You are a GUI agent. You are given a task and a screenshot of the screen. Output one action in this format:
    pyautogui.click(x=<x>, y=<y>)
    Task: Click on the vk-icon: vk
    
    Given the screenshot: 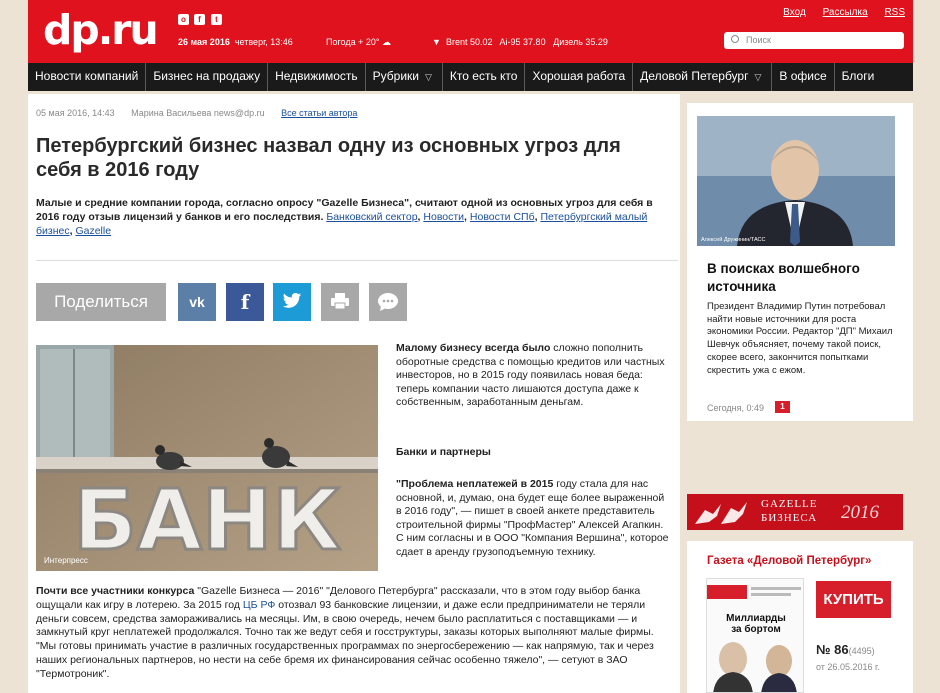 What is the action you would take?
    pyautogui.click(x=197, y=302)
    